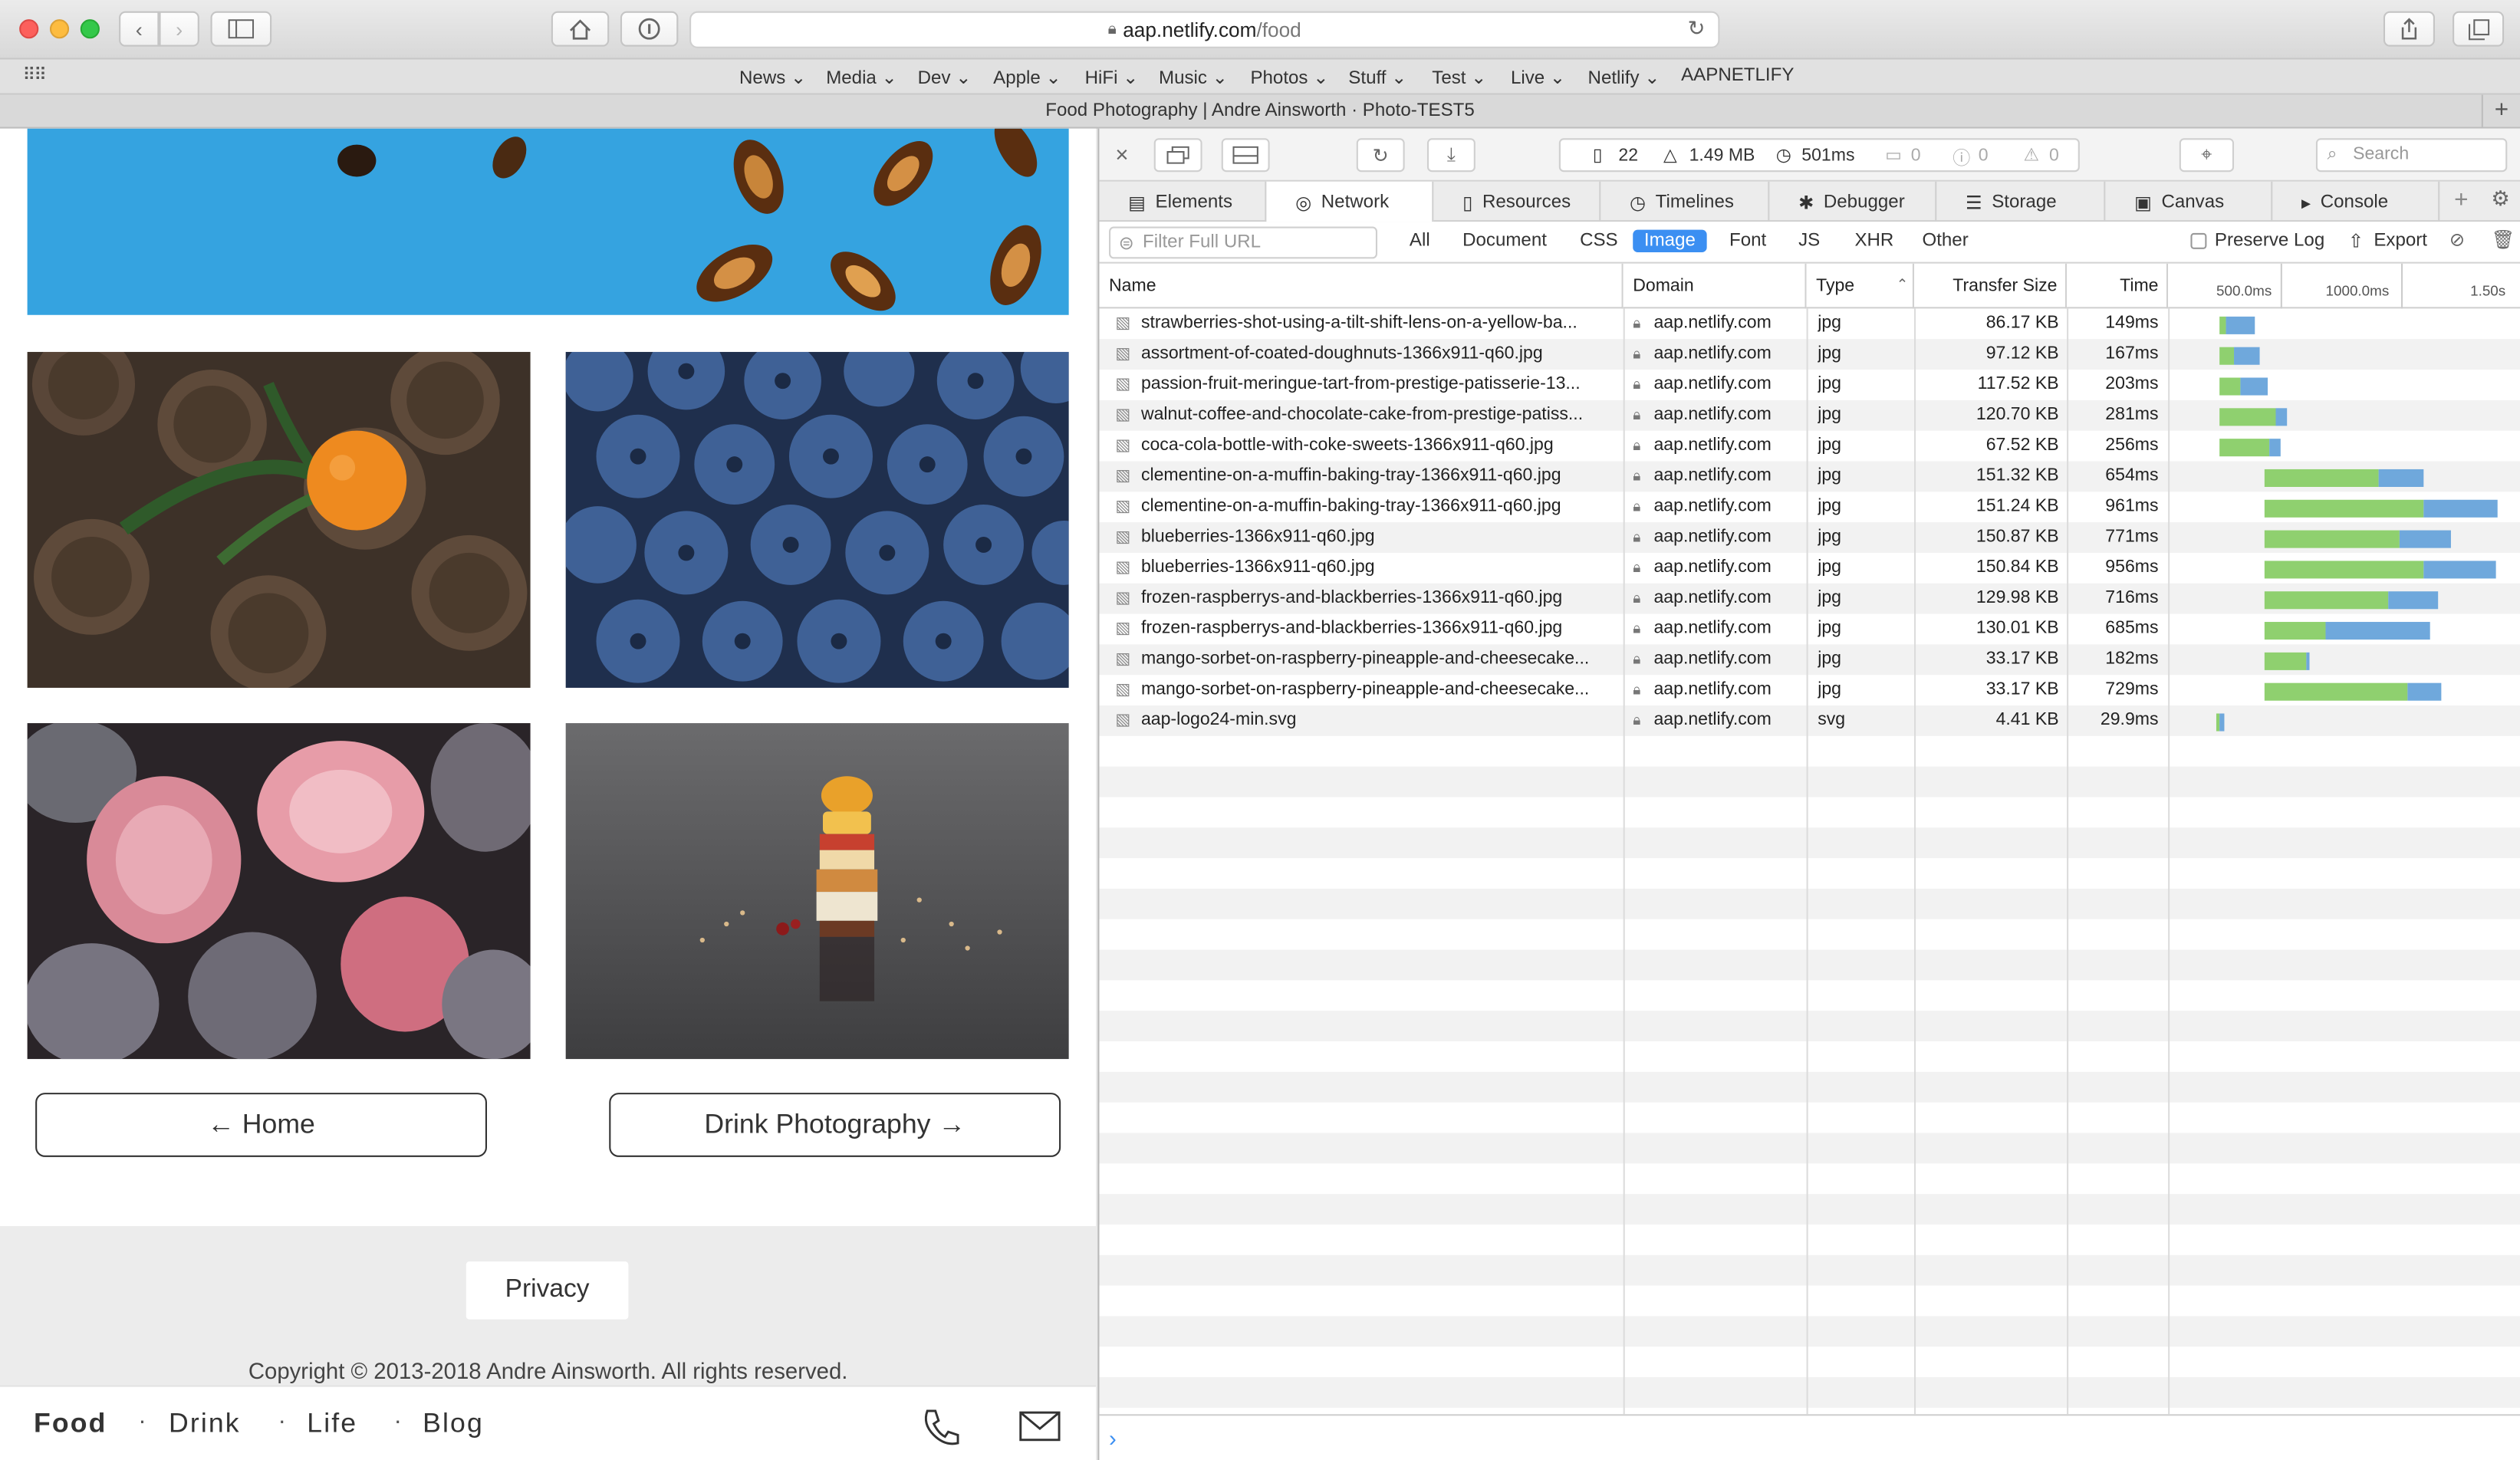 The width and height of the screenshot is (2520, 1460). I want to click on preserve-log-label: Preserve Log, so click(2269, 241).